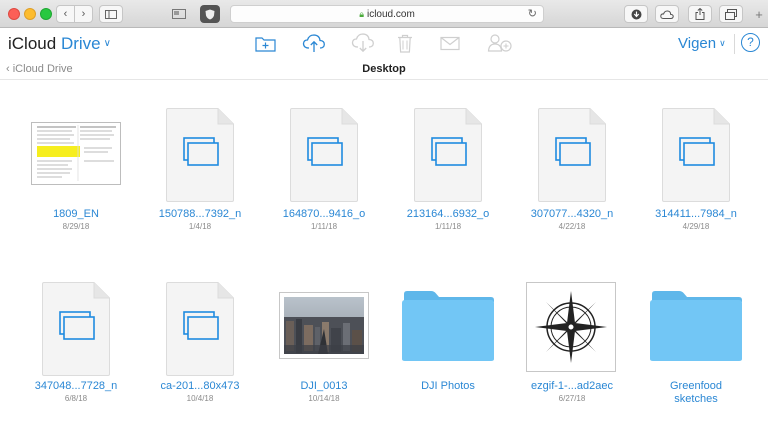  What do you see at coordinates (532, 13) in the screenshot?
I see `reload-icon: ↻` at bounding box center [532, 13].